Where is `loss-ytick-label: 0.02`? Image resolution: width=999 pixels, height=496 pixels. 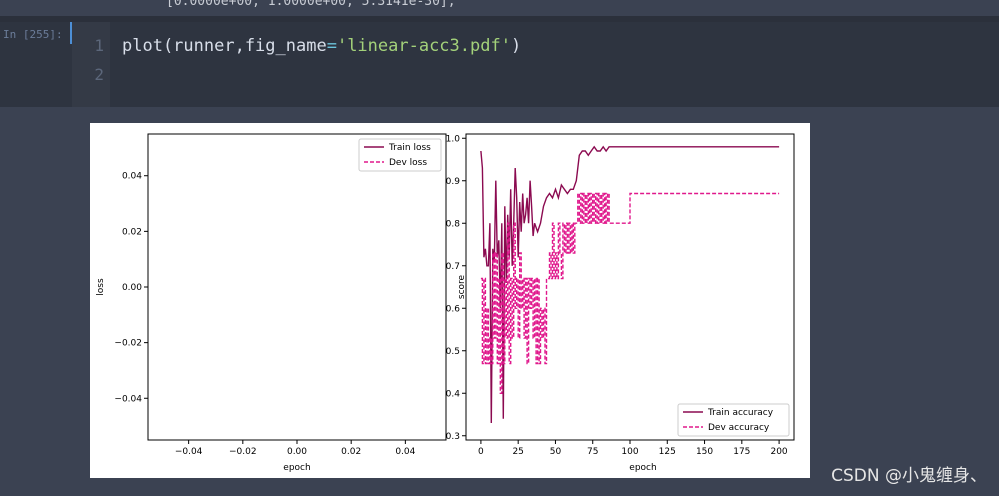 loss-ytick-label: 0.02 is located at coordinates (132, 232).